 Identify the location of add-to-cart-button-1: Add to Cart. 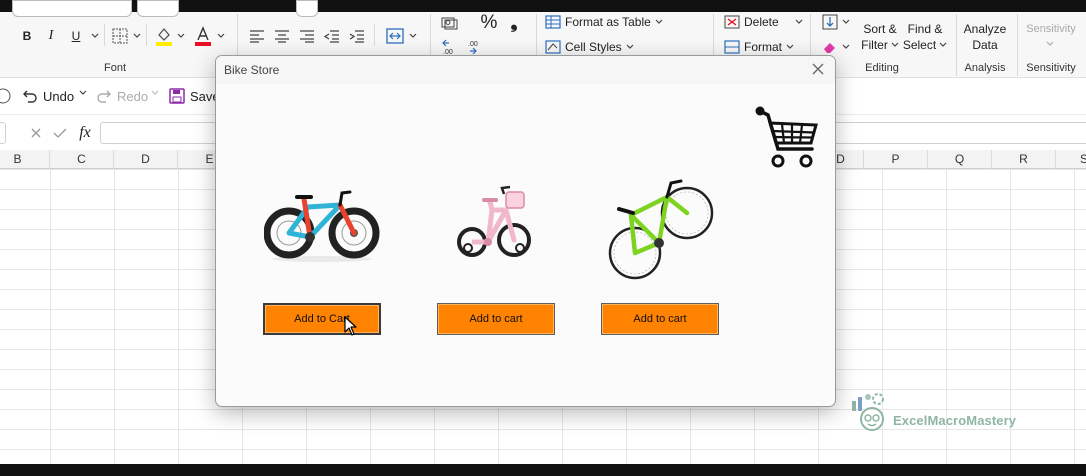
(322, 319).